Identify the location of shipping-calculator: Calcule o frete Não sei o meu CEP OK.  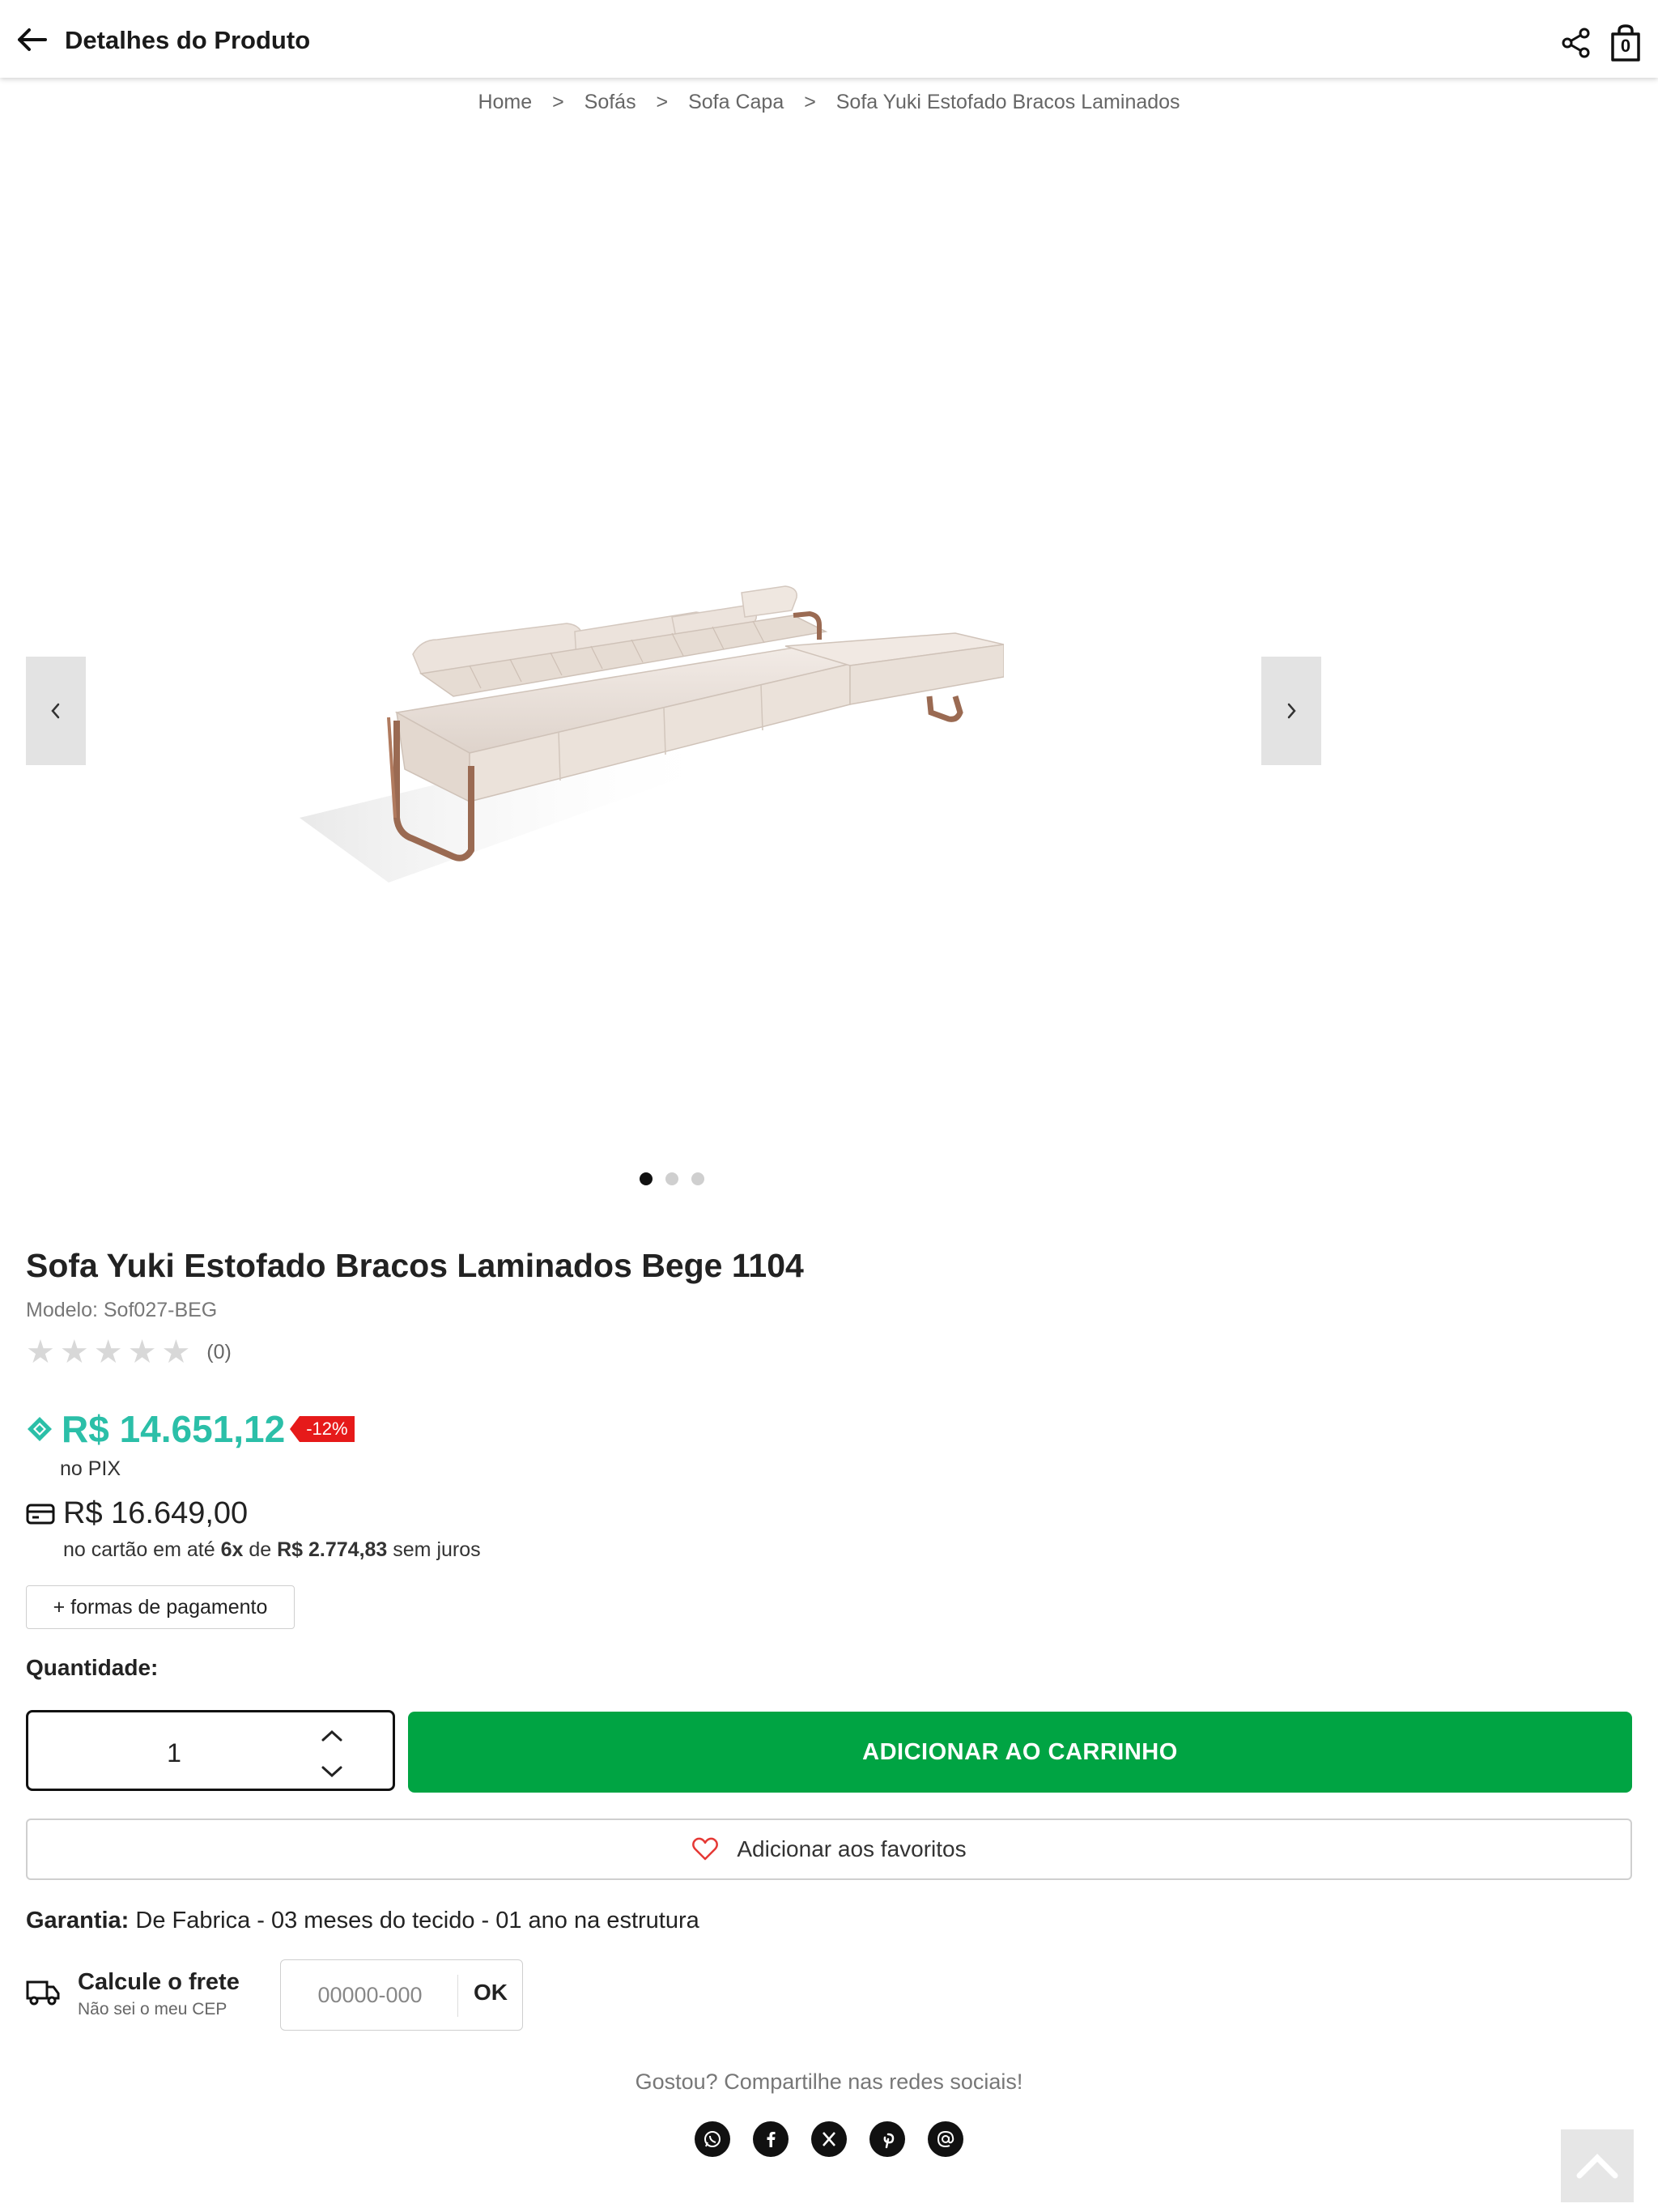
(277, 1995).